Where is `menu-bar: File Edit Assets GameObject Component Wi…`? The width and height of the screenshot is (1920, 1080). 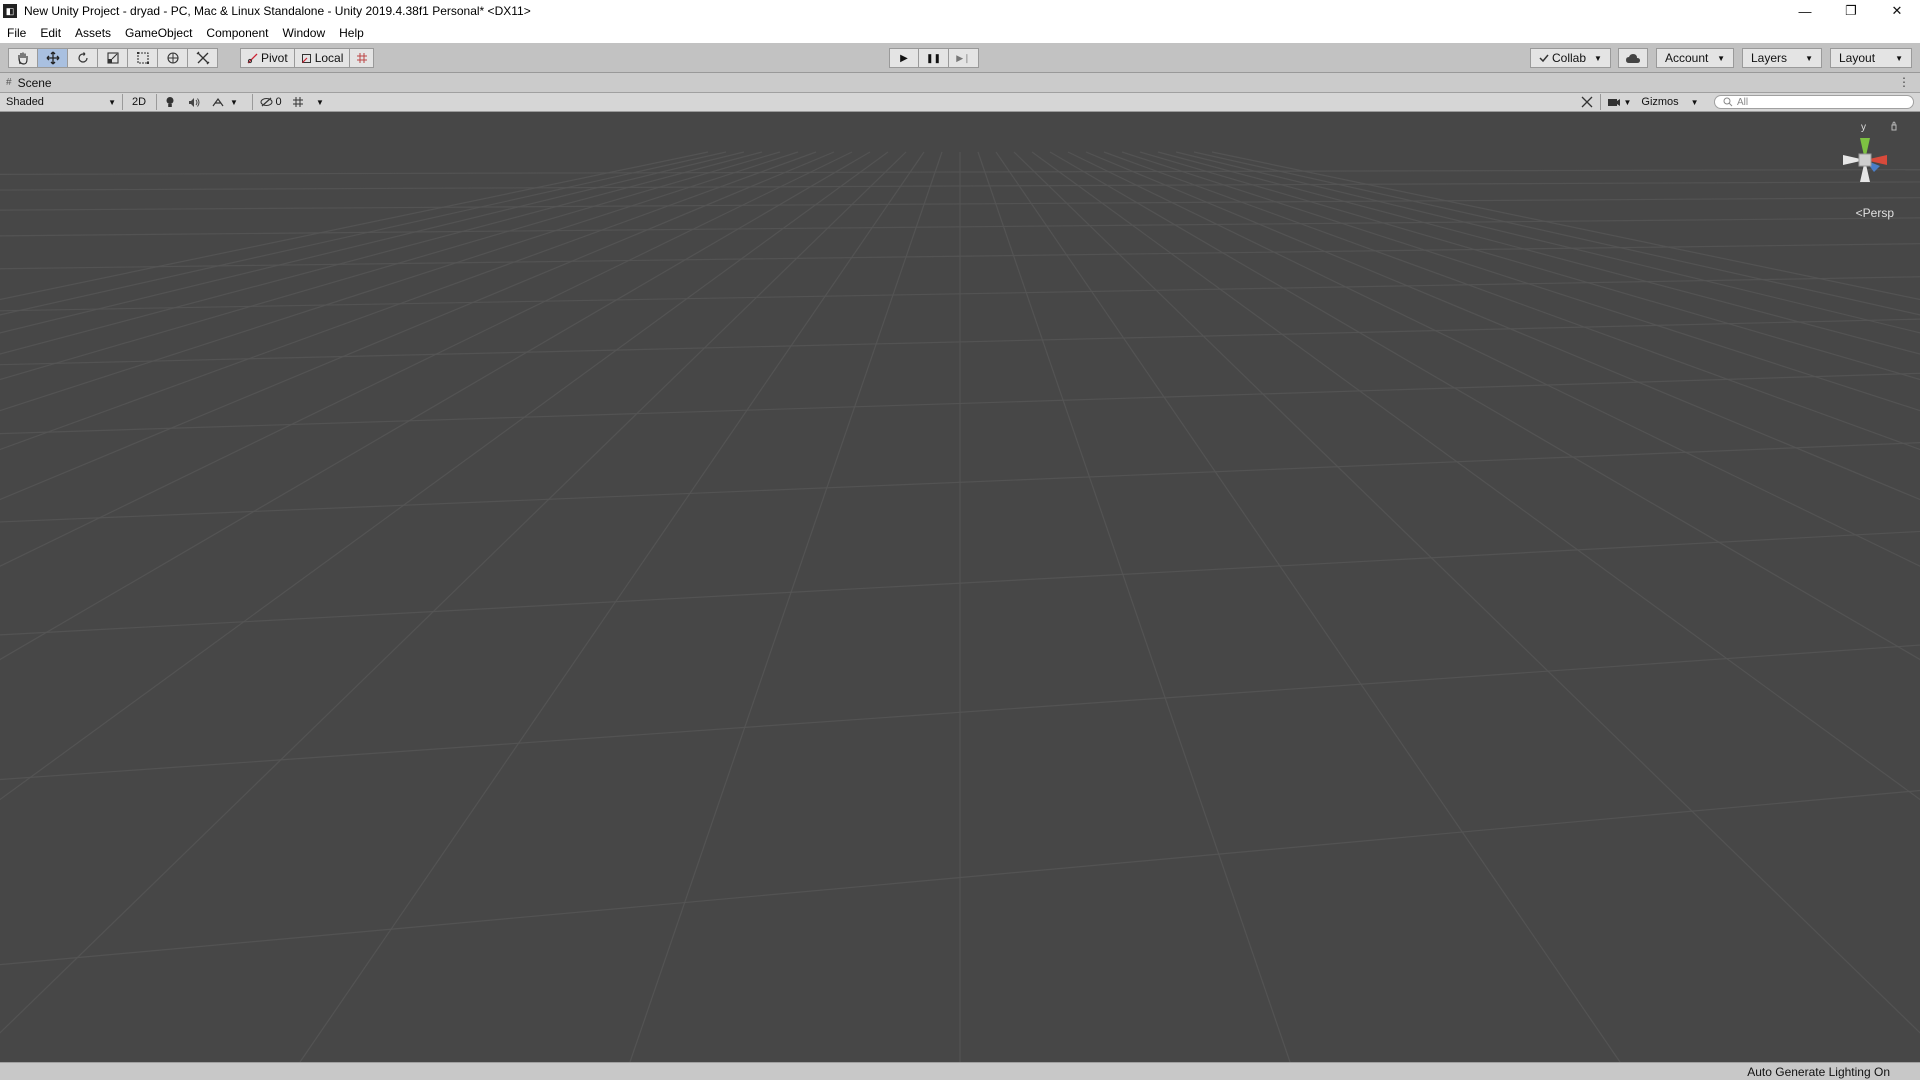 menu-bar: File Edit Assets GameObject Component Wi… is located at coordinates (960, 32).